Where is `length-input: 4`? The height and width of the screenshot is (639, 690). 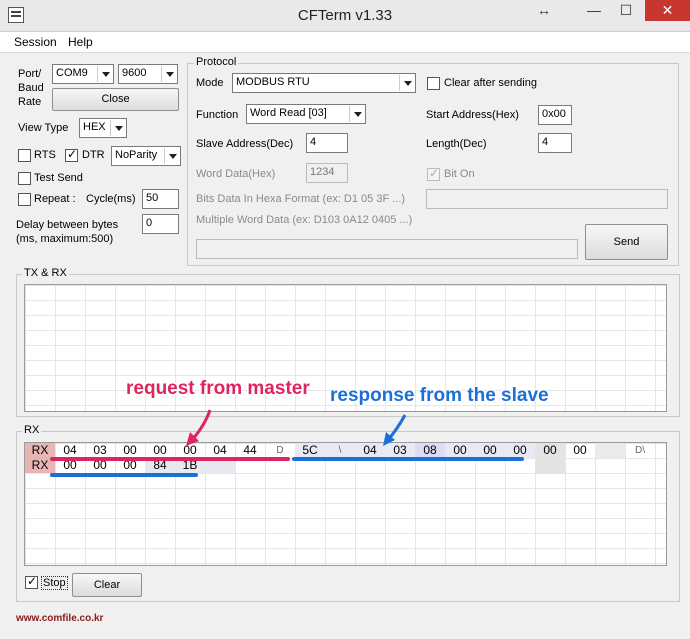
length-input: 4 is located at coordinates (555, 143).